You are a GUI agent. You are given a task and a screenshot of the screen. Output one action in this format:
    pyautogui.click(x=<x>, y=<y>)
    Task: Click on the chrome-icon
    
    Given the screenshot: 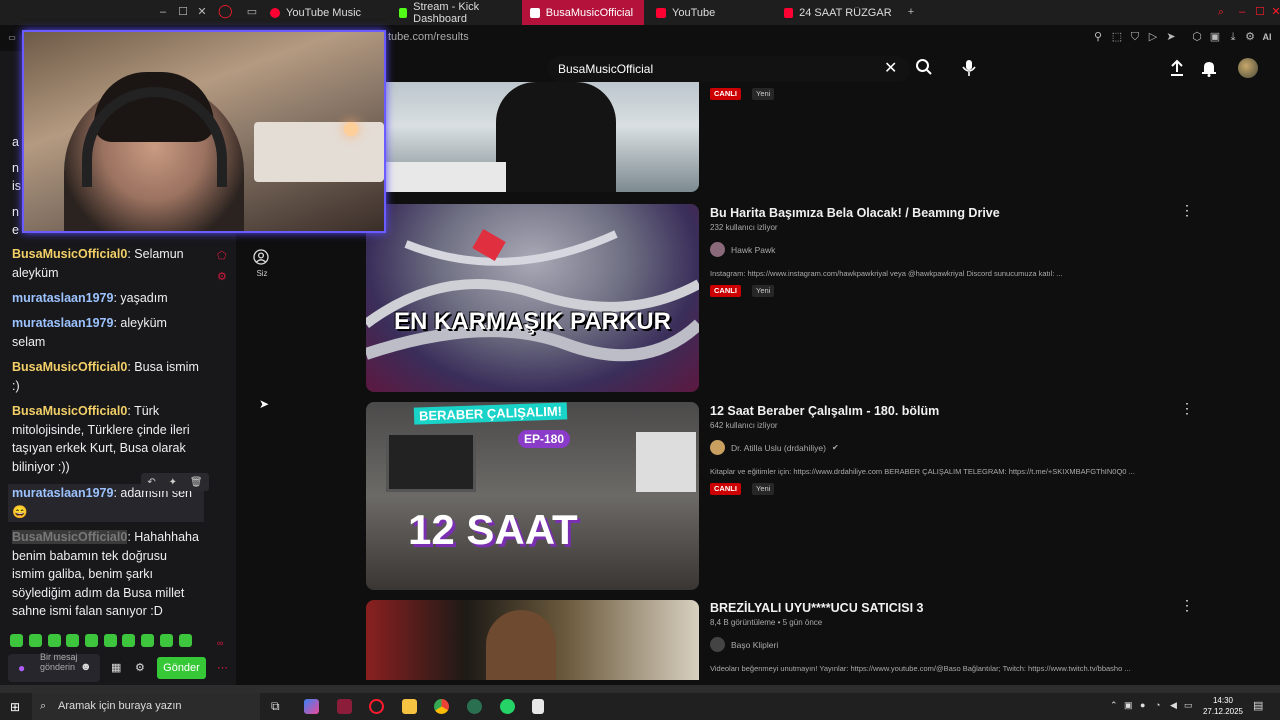 What is the action you would take?
    pyautogui.click(x=441, y=706)
    